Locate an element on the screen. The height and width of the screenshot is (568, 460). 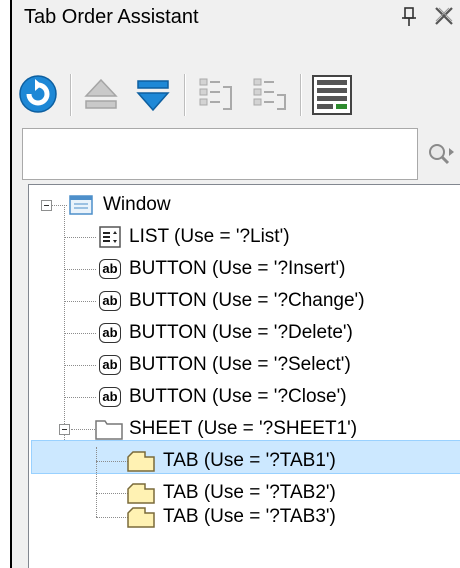
toolbar is located at coordinates (236, 95).